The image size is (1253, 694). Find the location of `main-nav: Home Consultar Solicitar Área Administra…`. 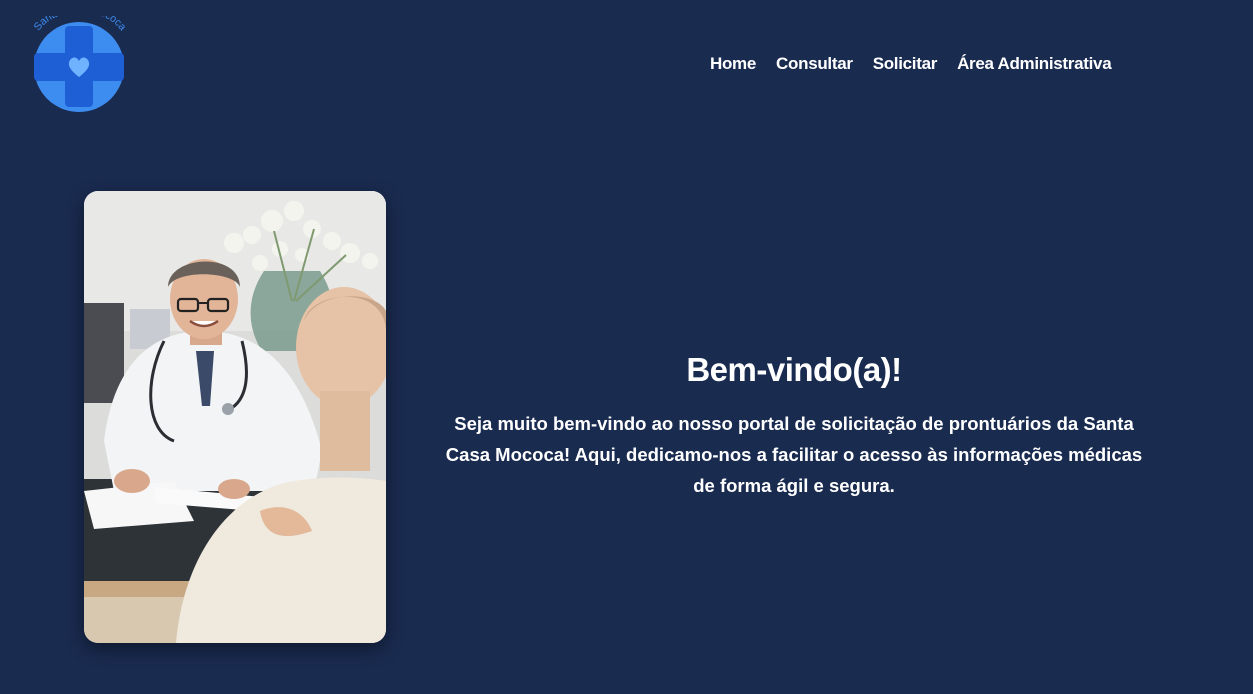

main-nav: Home Consultar Solicitar Área Administra… is located at coordinates (910, 64).